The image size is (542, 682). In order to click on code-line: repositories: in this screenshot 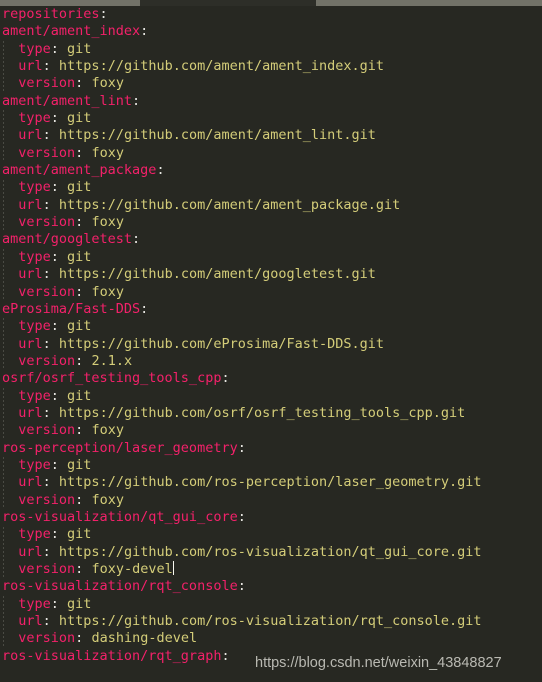, I will do `click(271, 14)`.